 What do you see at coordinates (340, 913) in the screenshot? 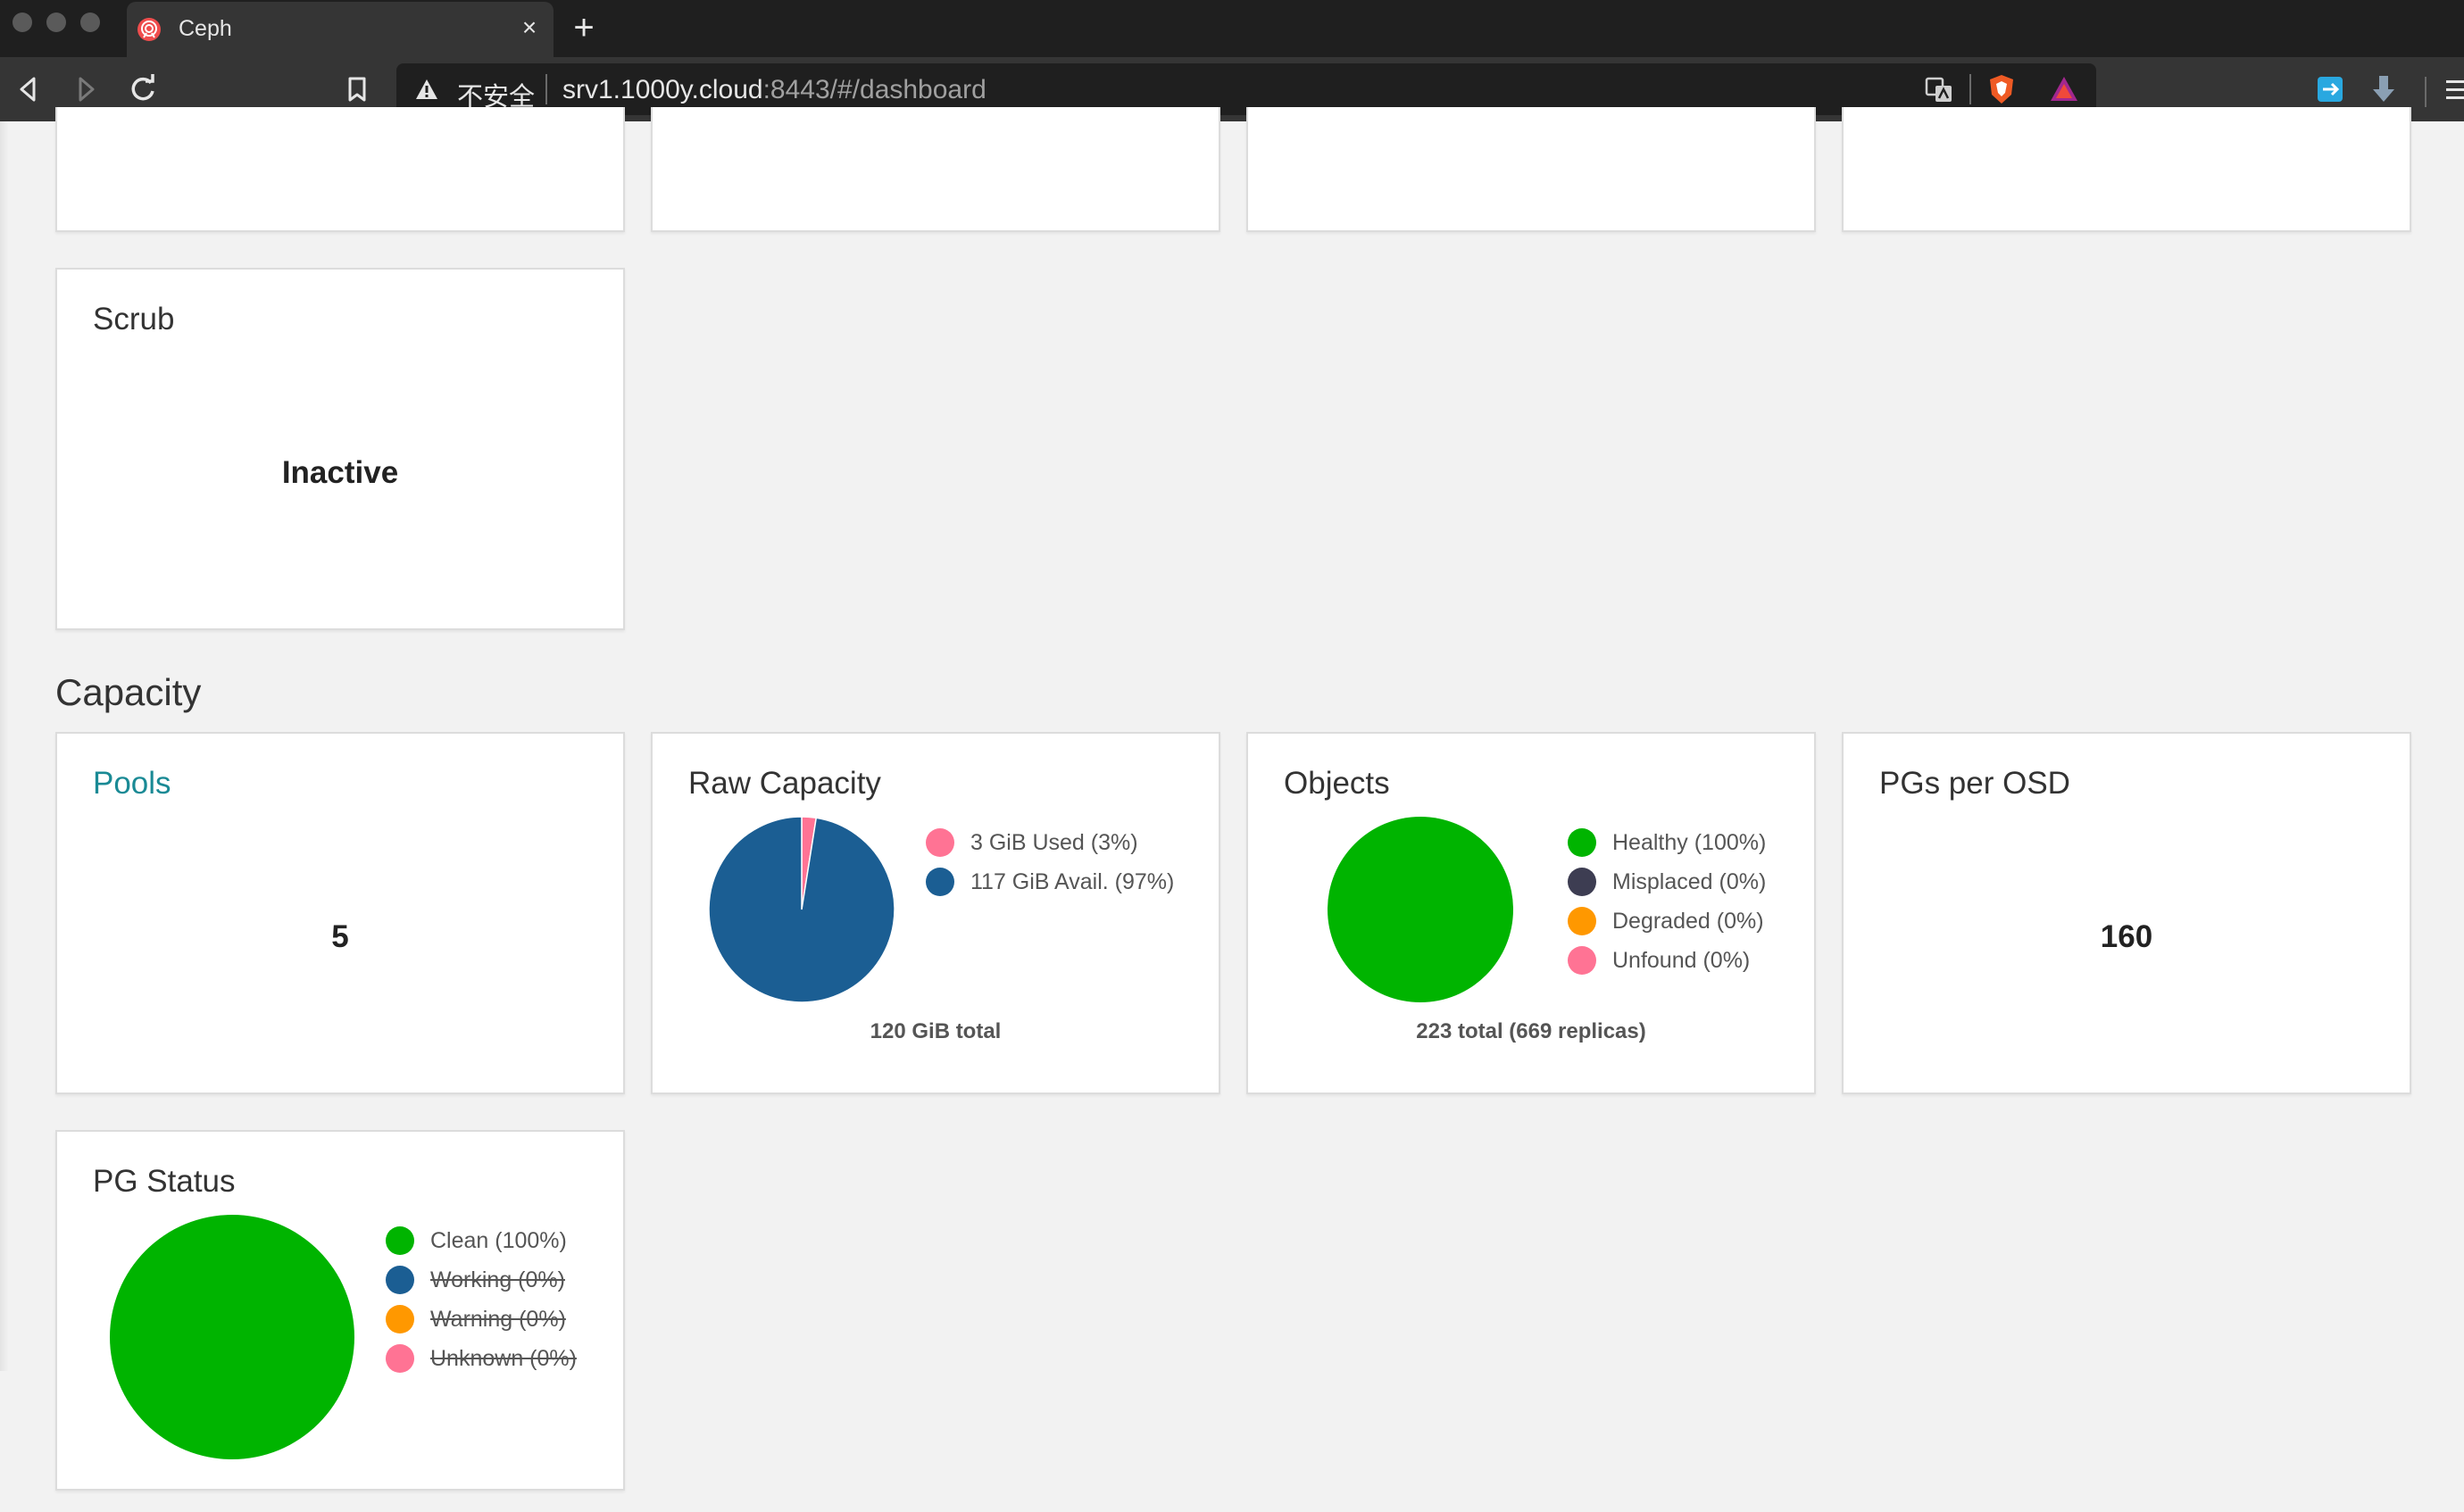
I see `pools-card: Pools 5` at bounding box center [340, 913].